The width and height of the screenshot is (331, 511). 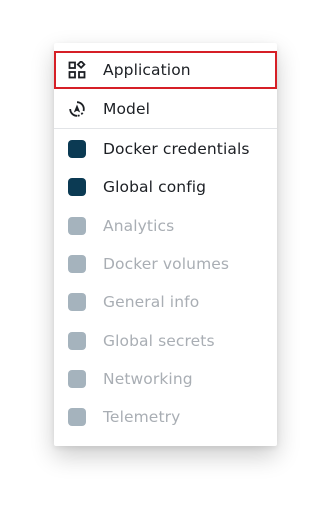 I want to click on menu-item-label: Model, so click(x=127, y=109).